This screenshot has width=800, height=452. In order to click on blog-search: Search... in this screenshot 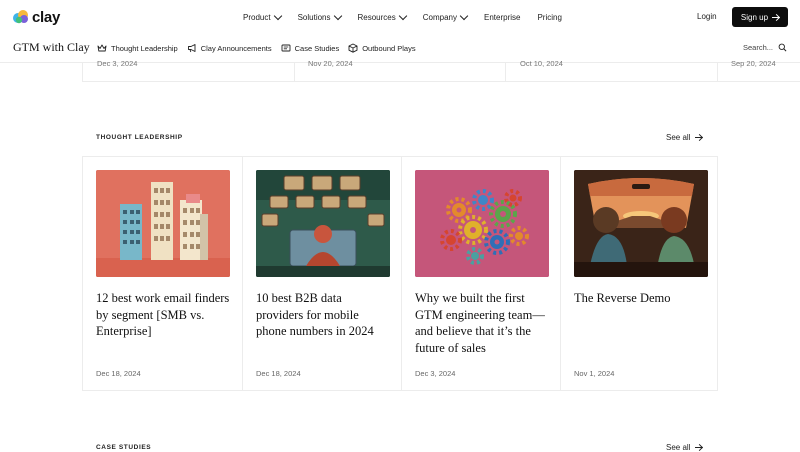, I will do `click(765, 47)`.